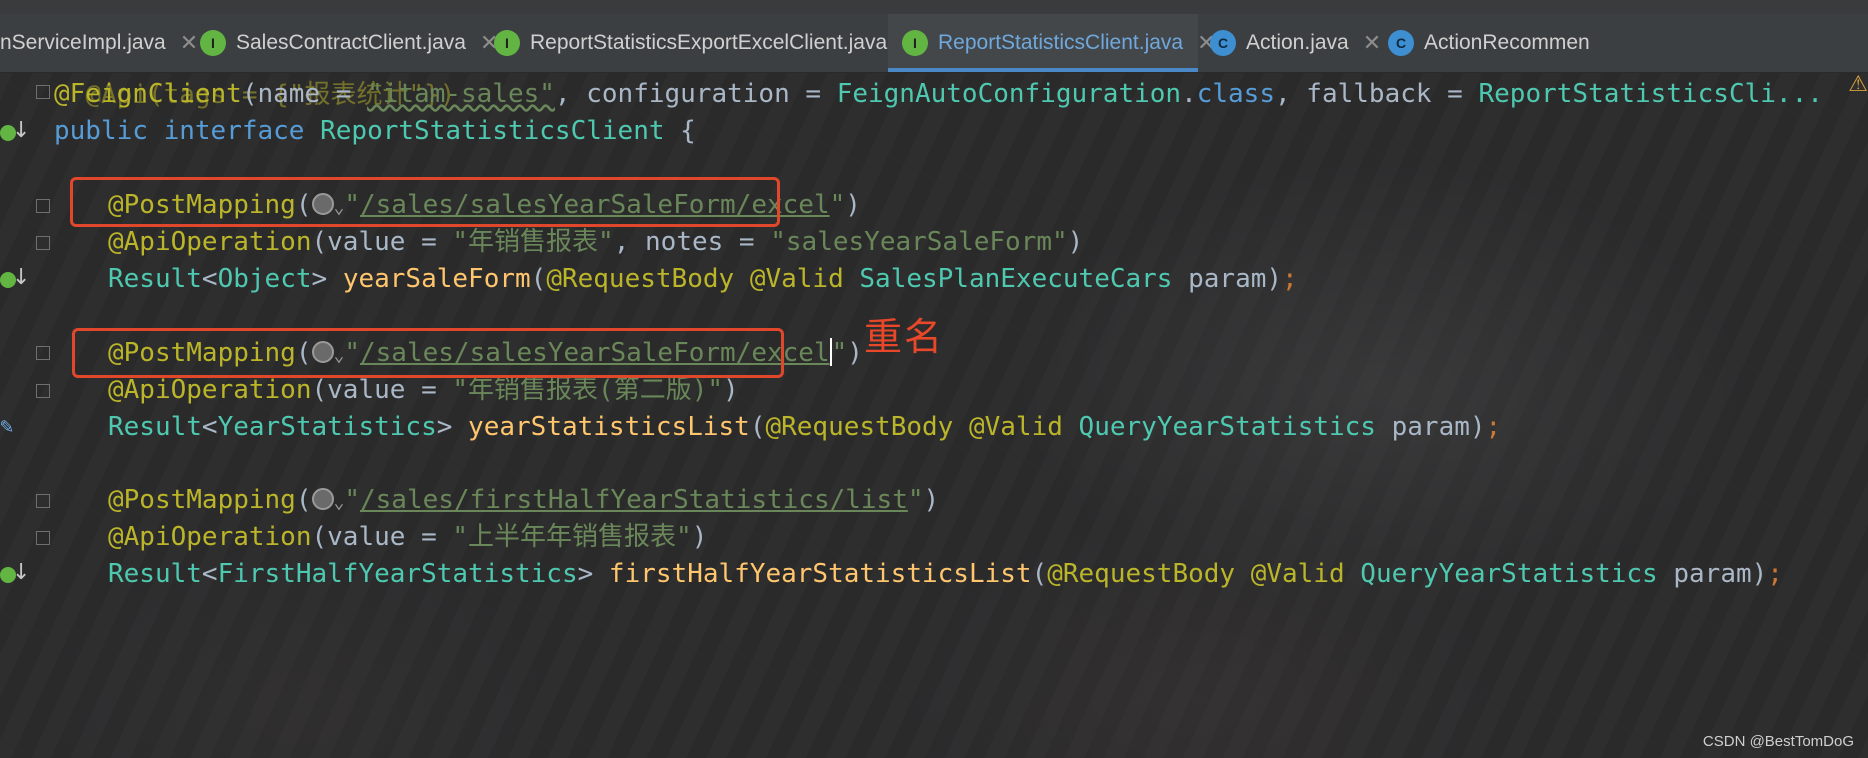  Describe the element at coordinates (1377, 94) in the screenshot. I see `code-text: , fallback =` at that location.